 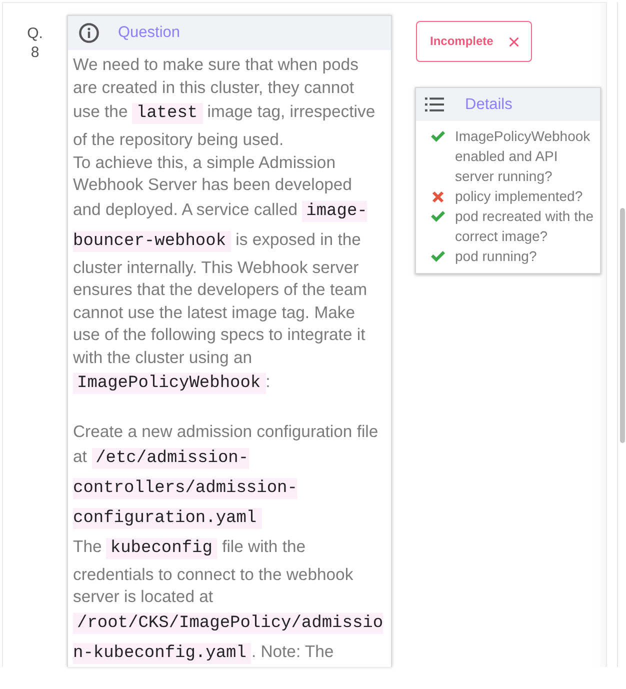 What do you see at coordinates (514, 41) in the screenshot?
I see `close-icon` at bounding box center [514, 41].